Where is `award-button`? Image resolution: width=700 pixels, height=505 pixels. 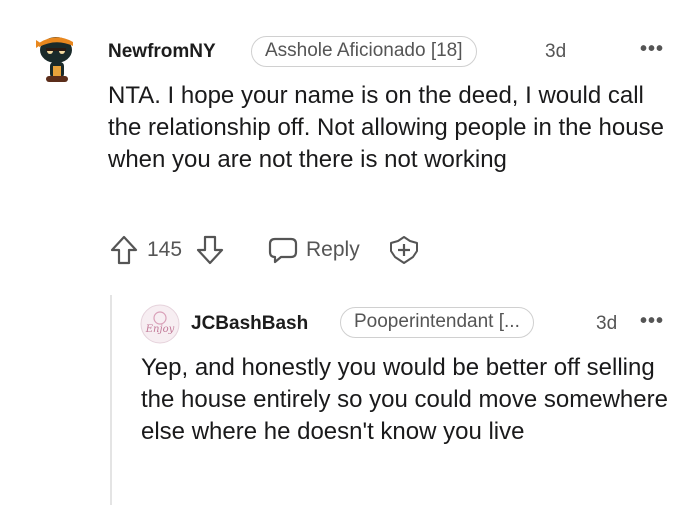 award-button is located at coordinates (404, 250).